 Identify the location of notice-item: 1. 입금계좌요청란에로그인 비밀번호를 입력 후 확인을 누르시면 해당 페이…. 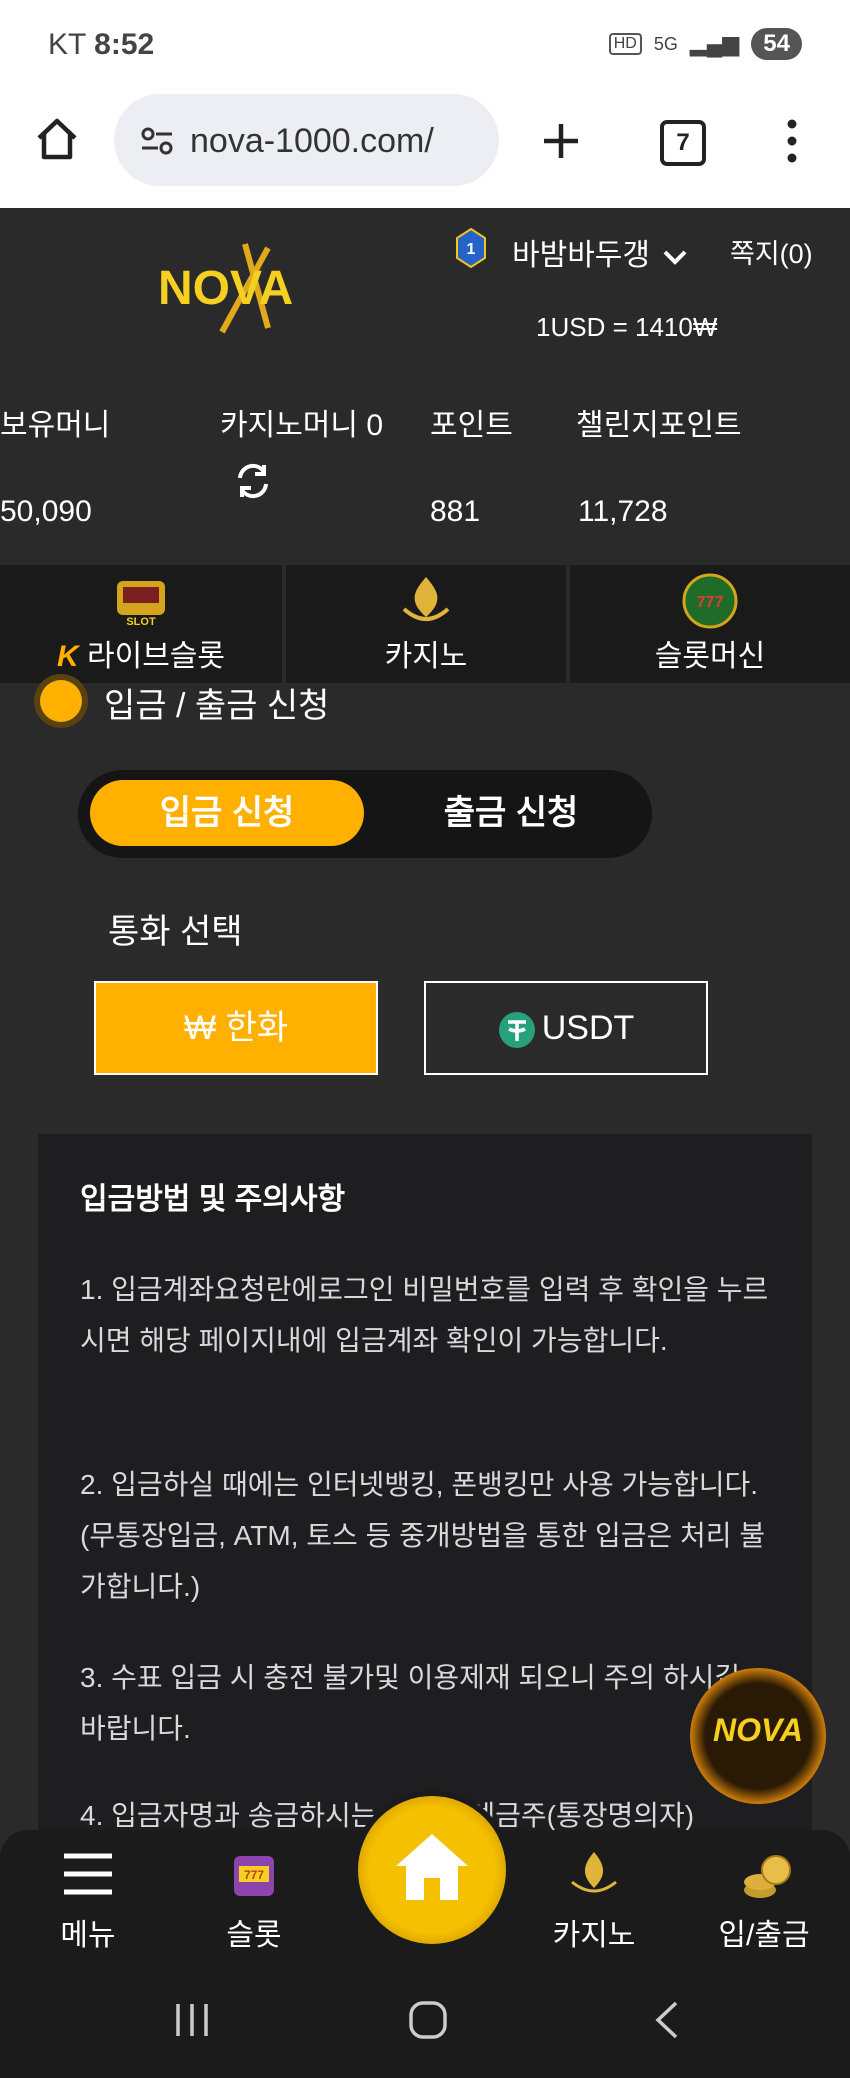
(424, 1315).